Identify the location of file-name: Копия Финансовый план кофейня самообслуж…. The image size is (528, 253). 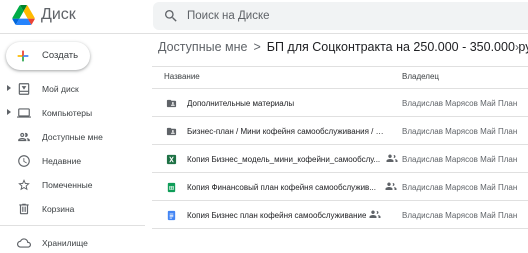
(281, 187).